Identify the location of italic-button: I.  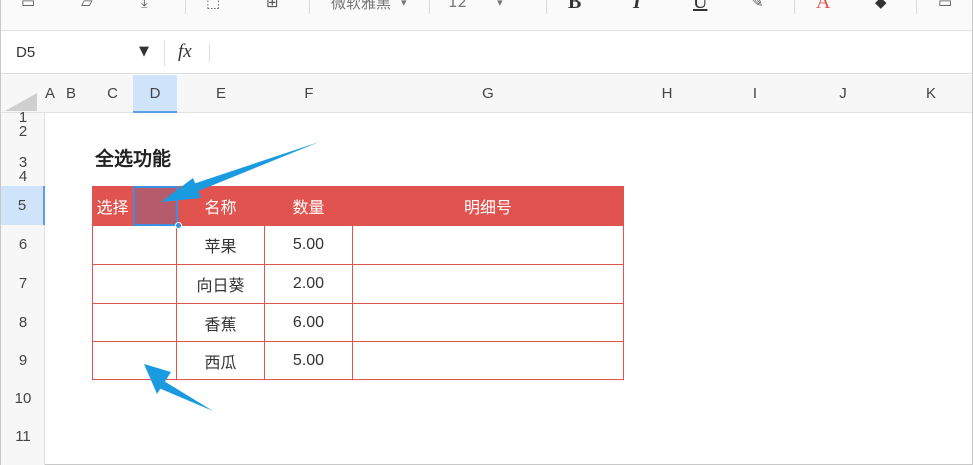
(637, 7).